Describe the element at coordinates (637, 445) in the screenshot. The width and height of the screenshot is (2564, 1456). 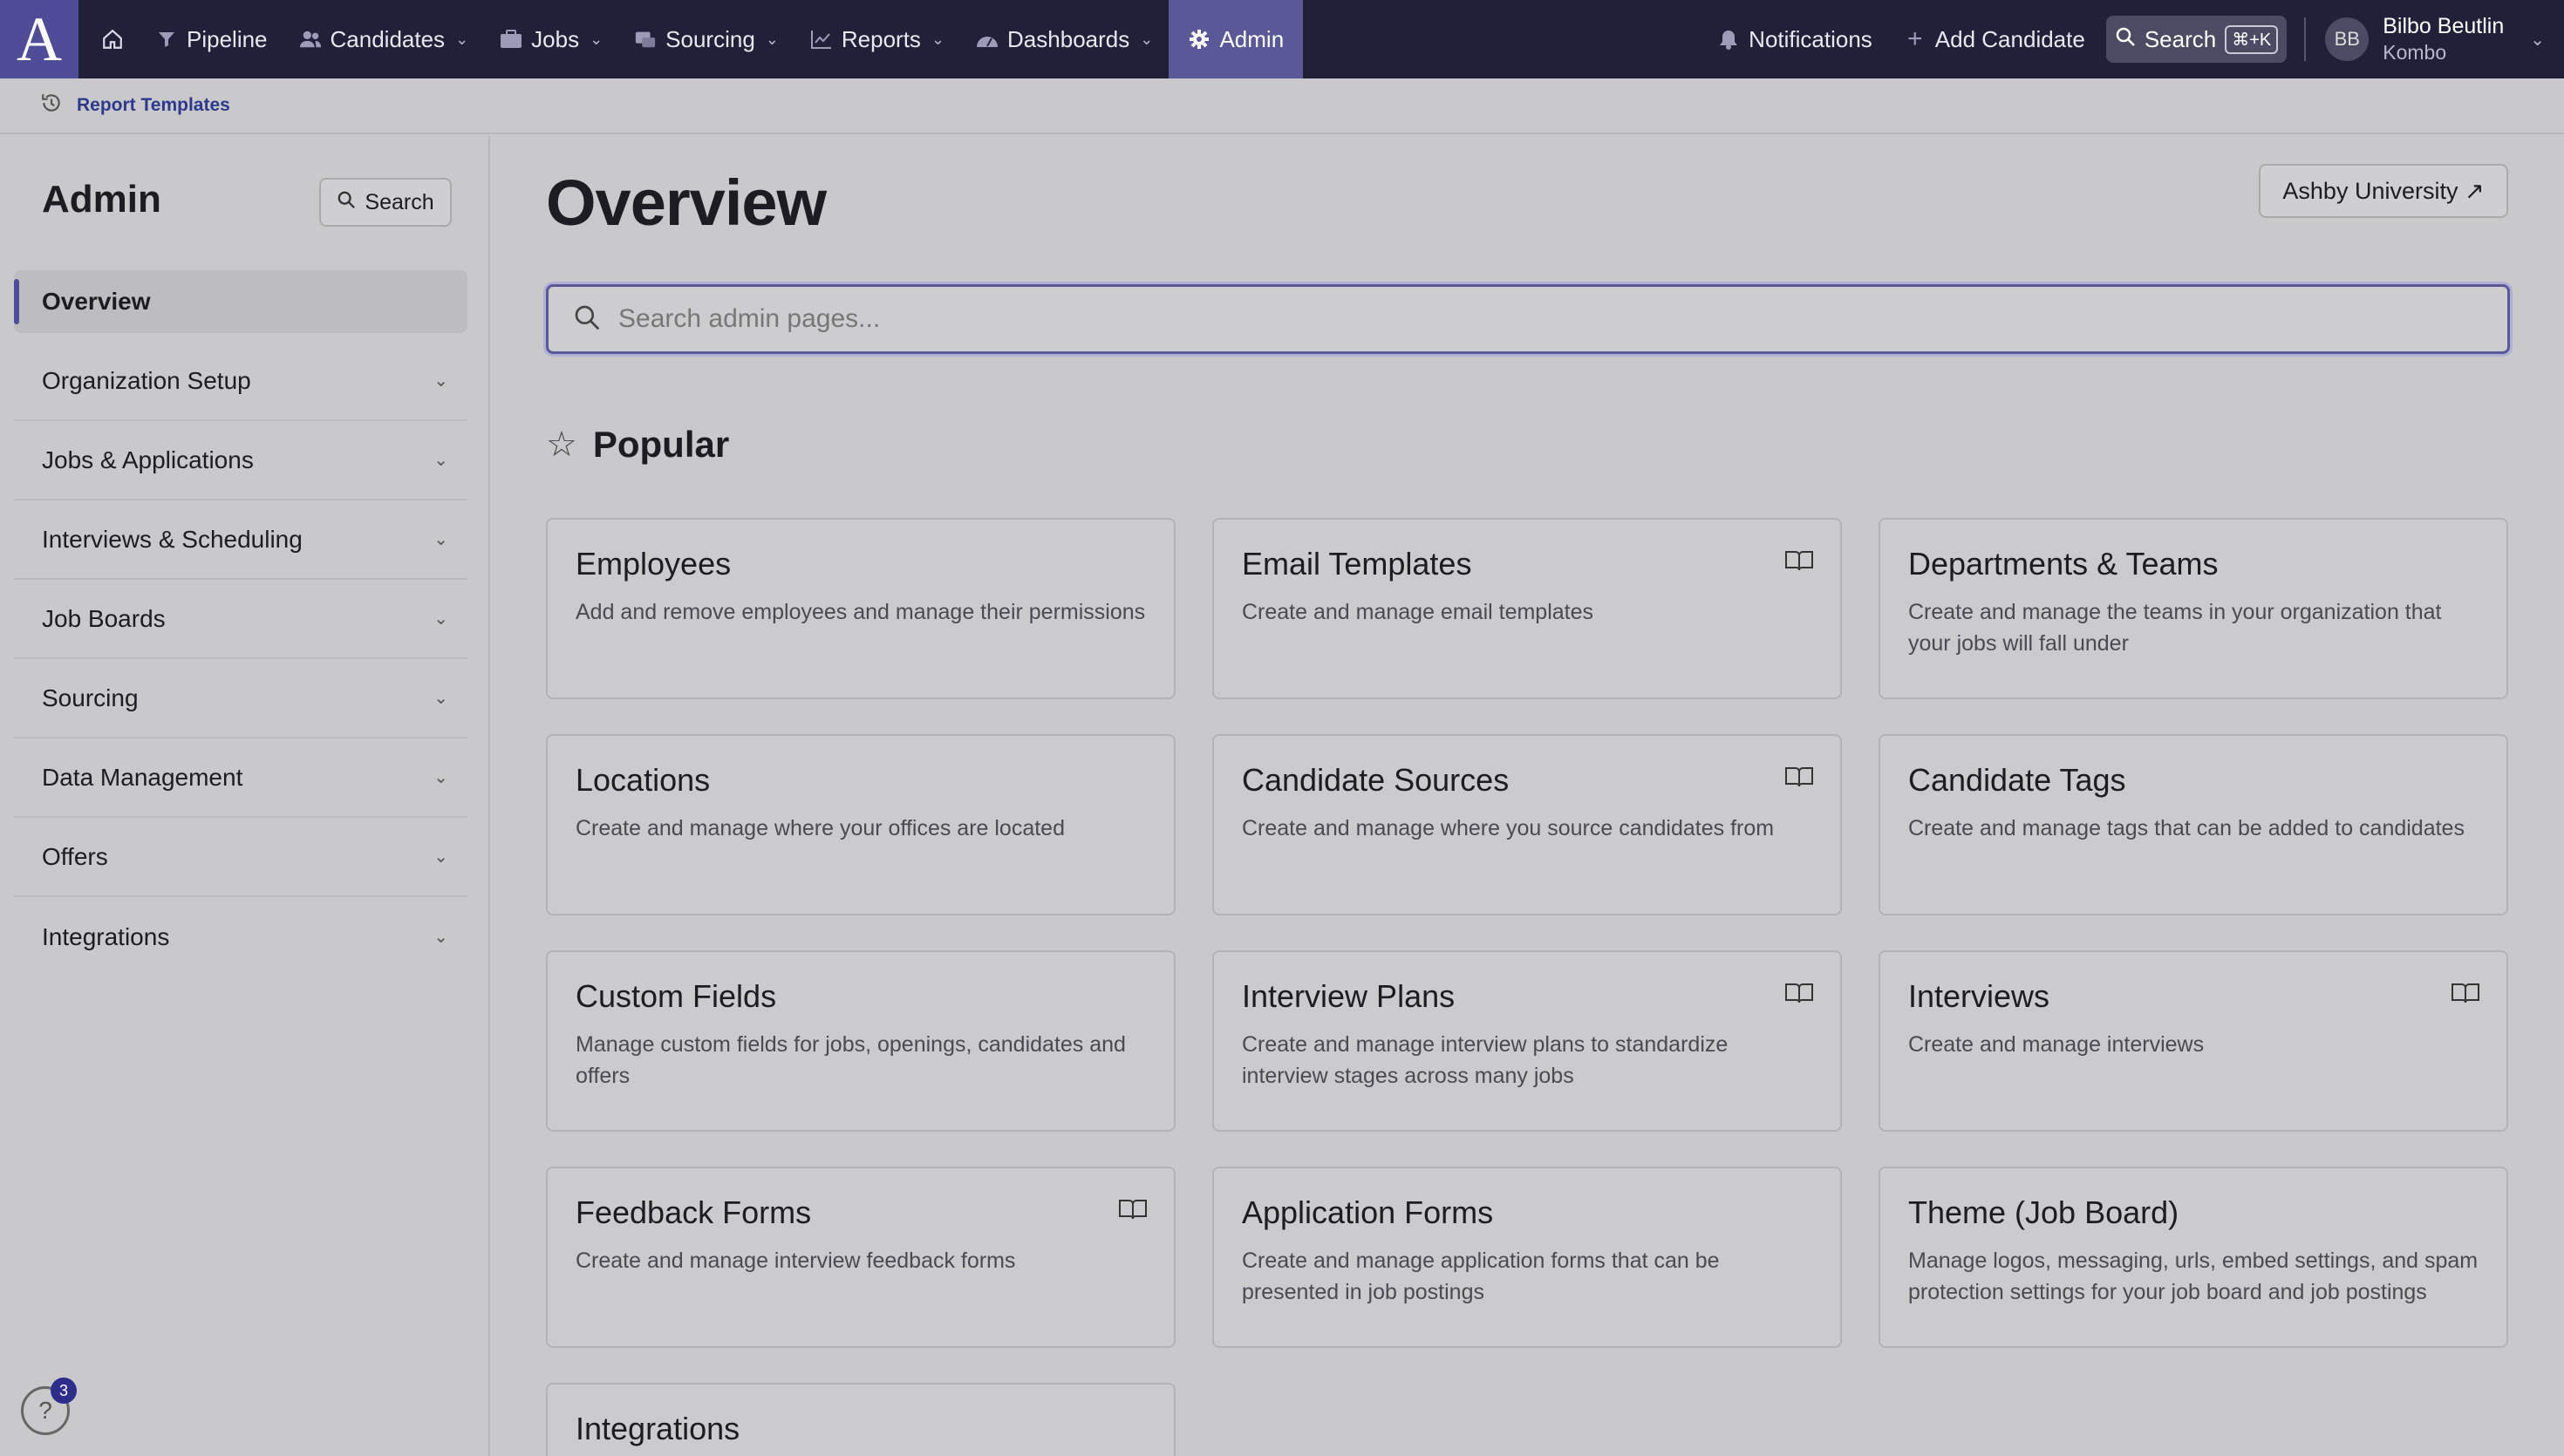
I see `popular-heading: ☆ Popular` at that location.